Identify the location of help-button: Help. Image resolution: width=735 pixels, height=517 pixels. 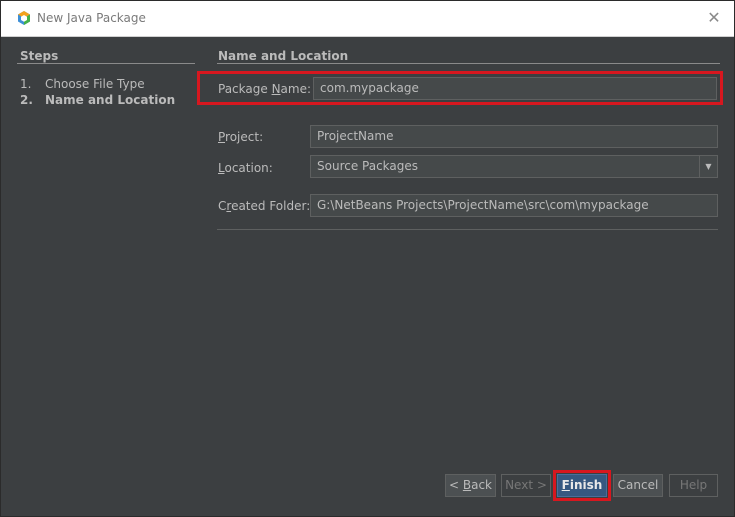
(693, 485).